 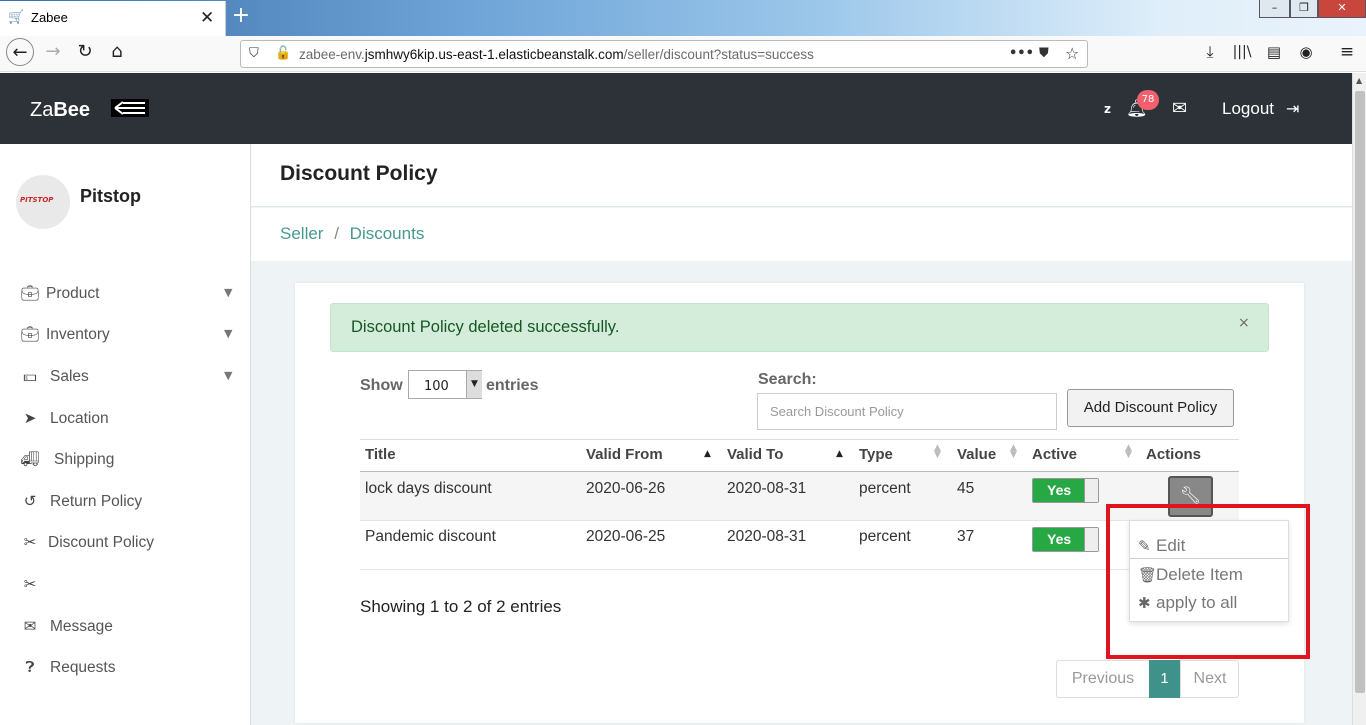 I want to click on menu-icon: ≡, so click(x=1347, y=52).